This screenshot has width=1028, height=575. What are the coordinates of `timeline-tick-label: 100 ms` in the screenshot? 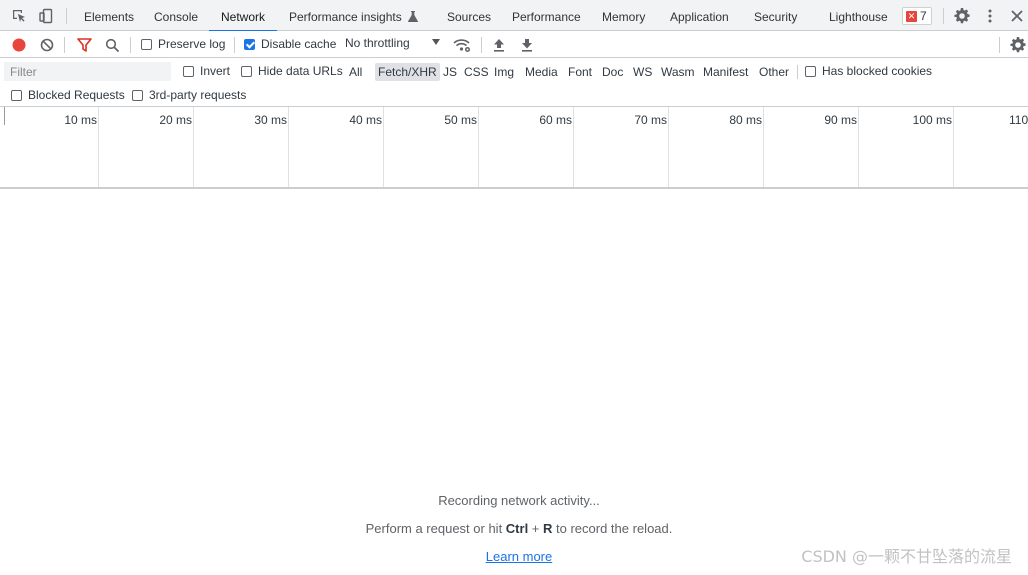 It's located at (932, 120).